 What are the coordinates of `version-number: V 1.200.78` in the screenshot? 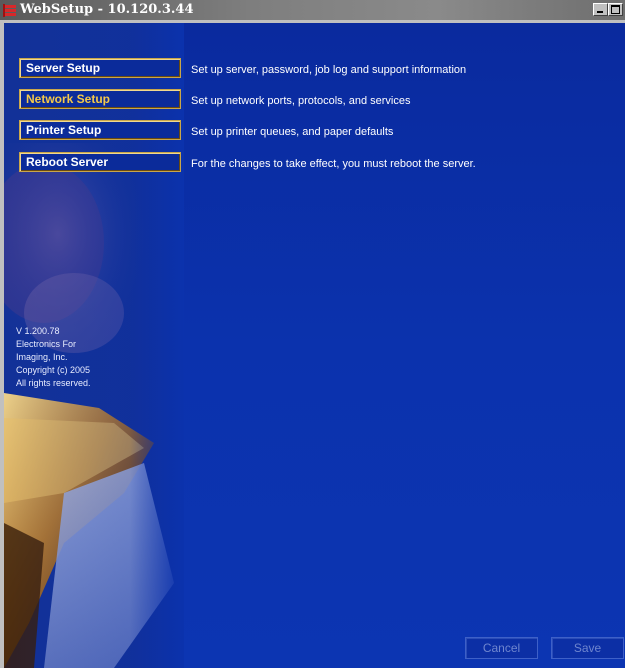 It's located at (38, 331).